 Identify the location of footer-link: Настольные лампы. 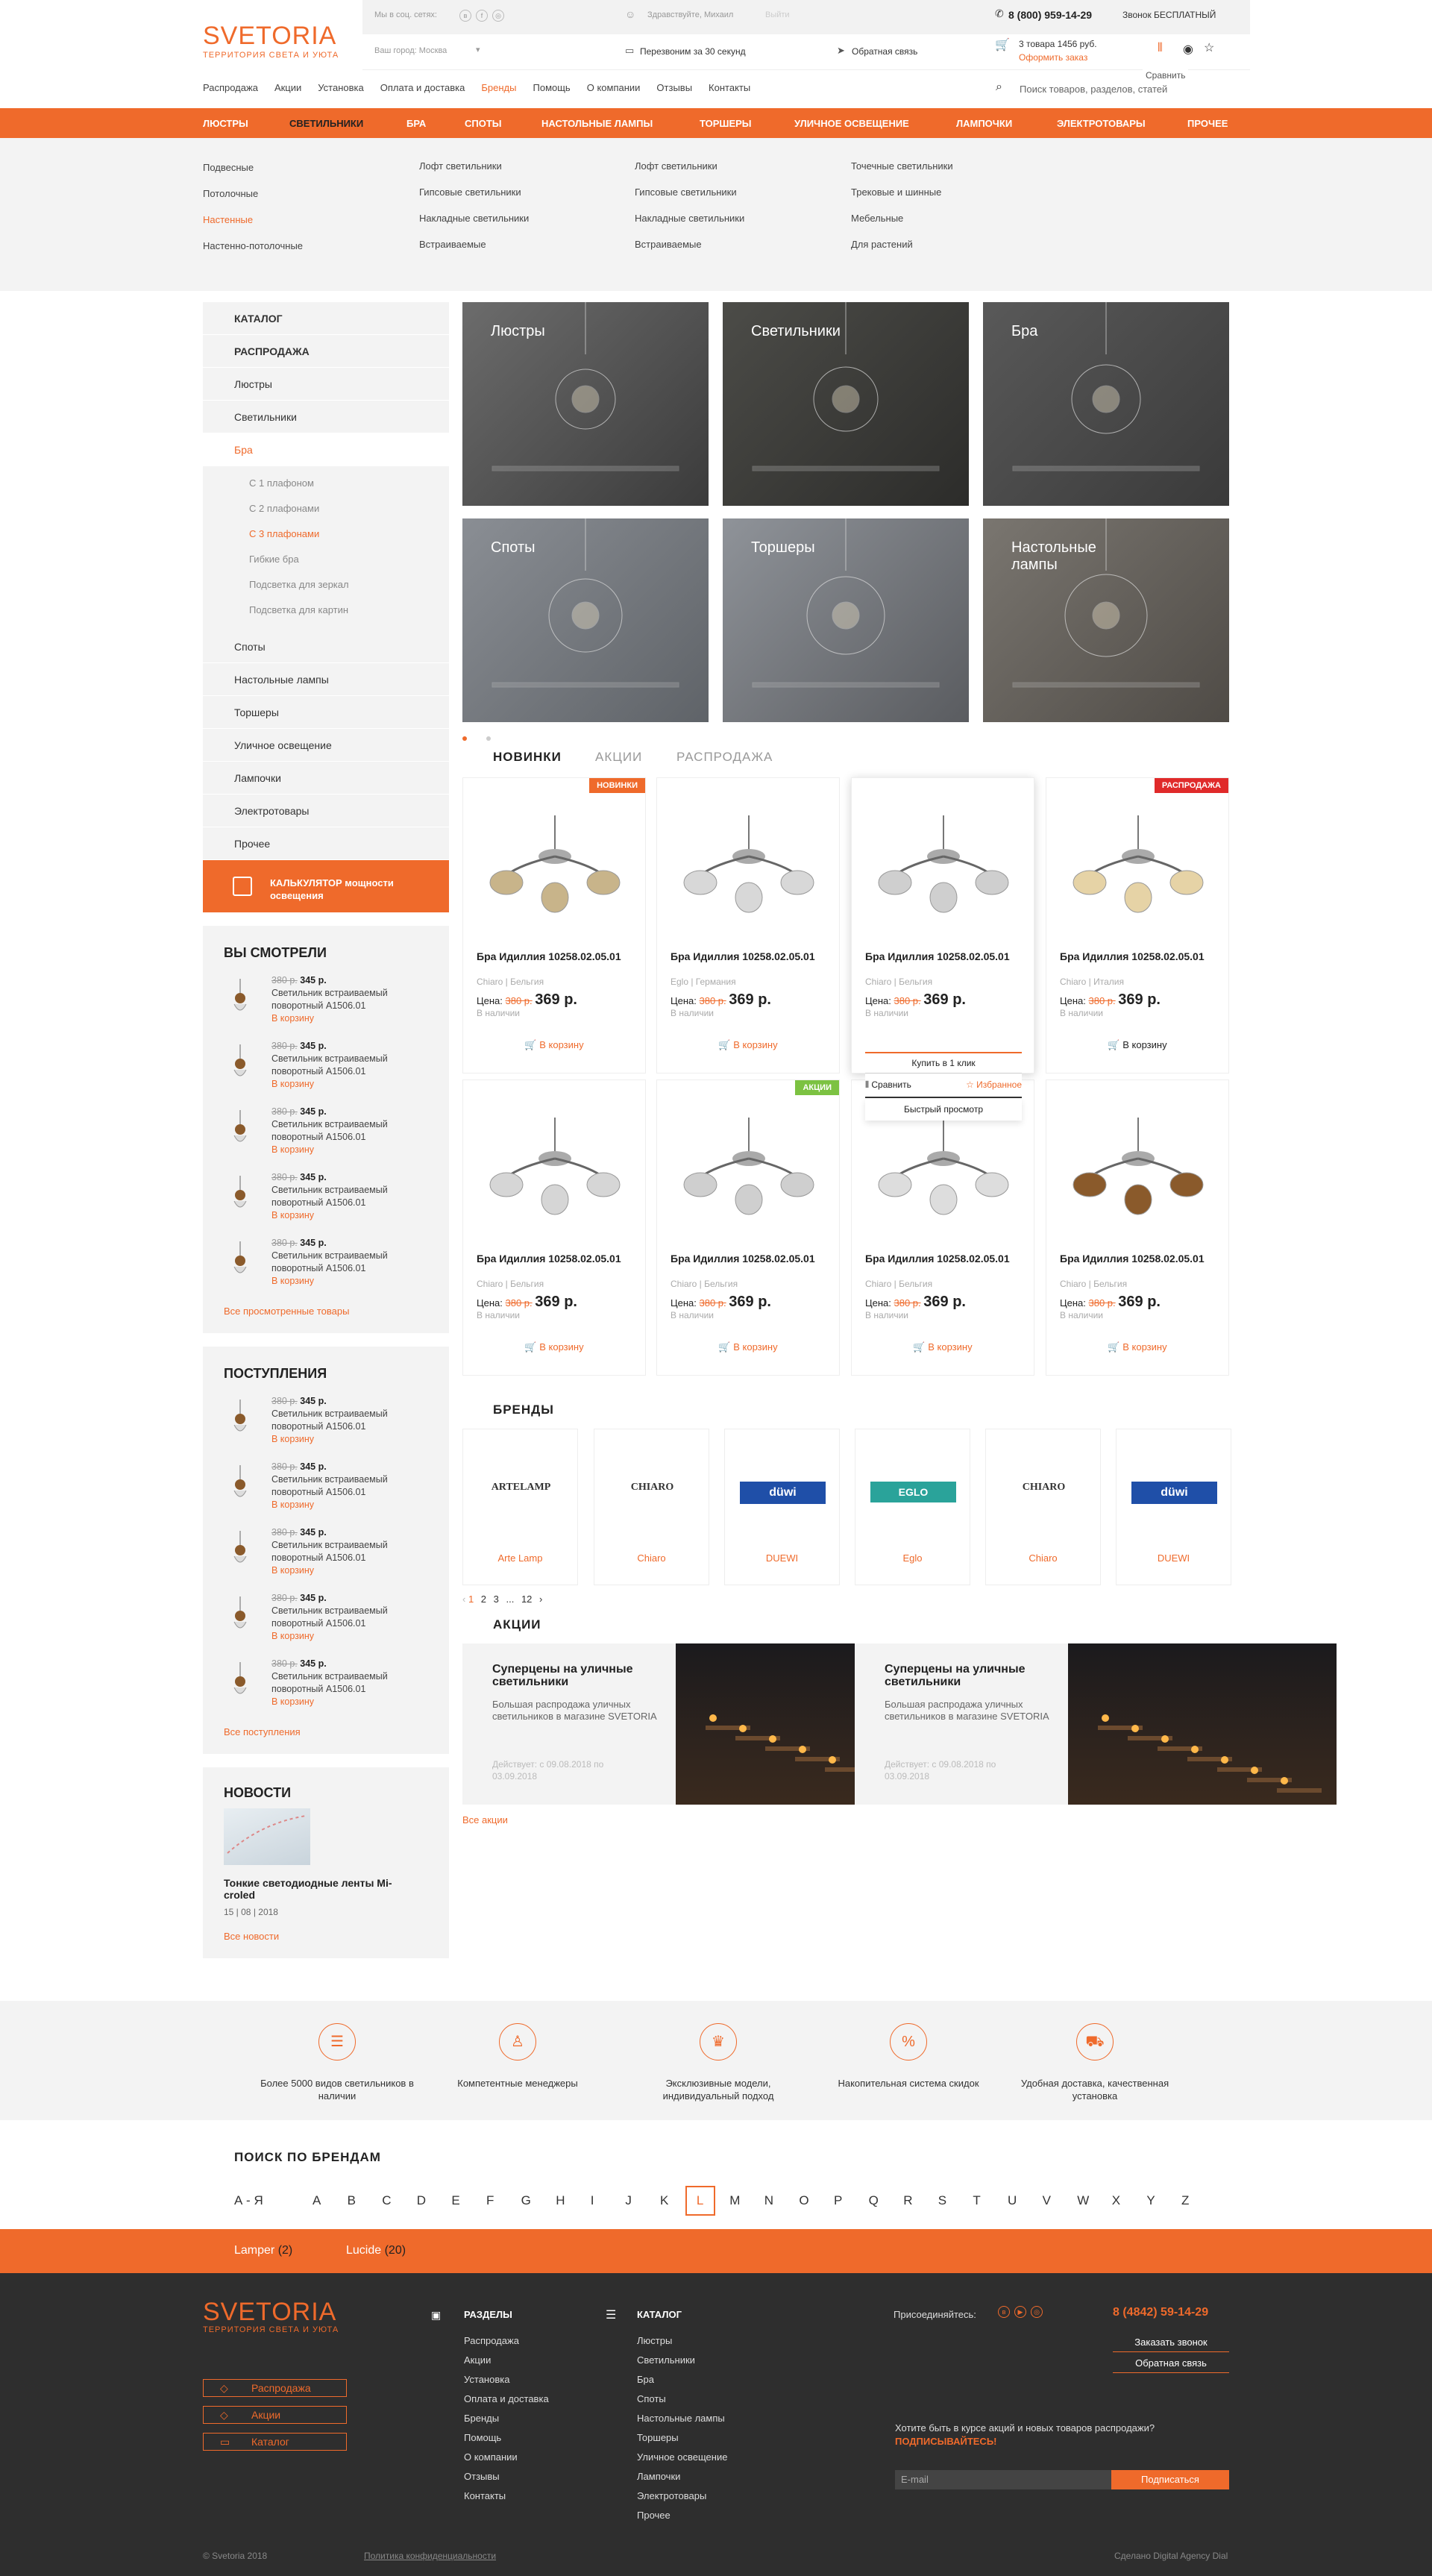
(682, 2418).